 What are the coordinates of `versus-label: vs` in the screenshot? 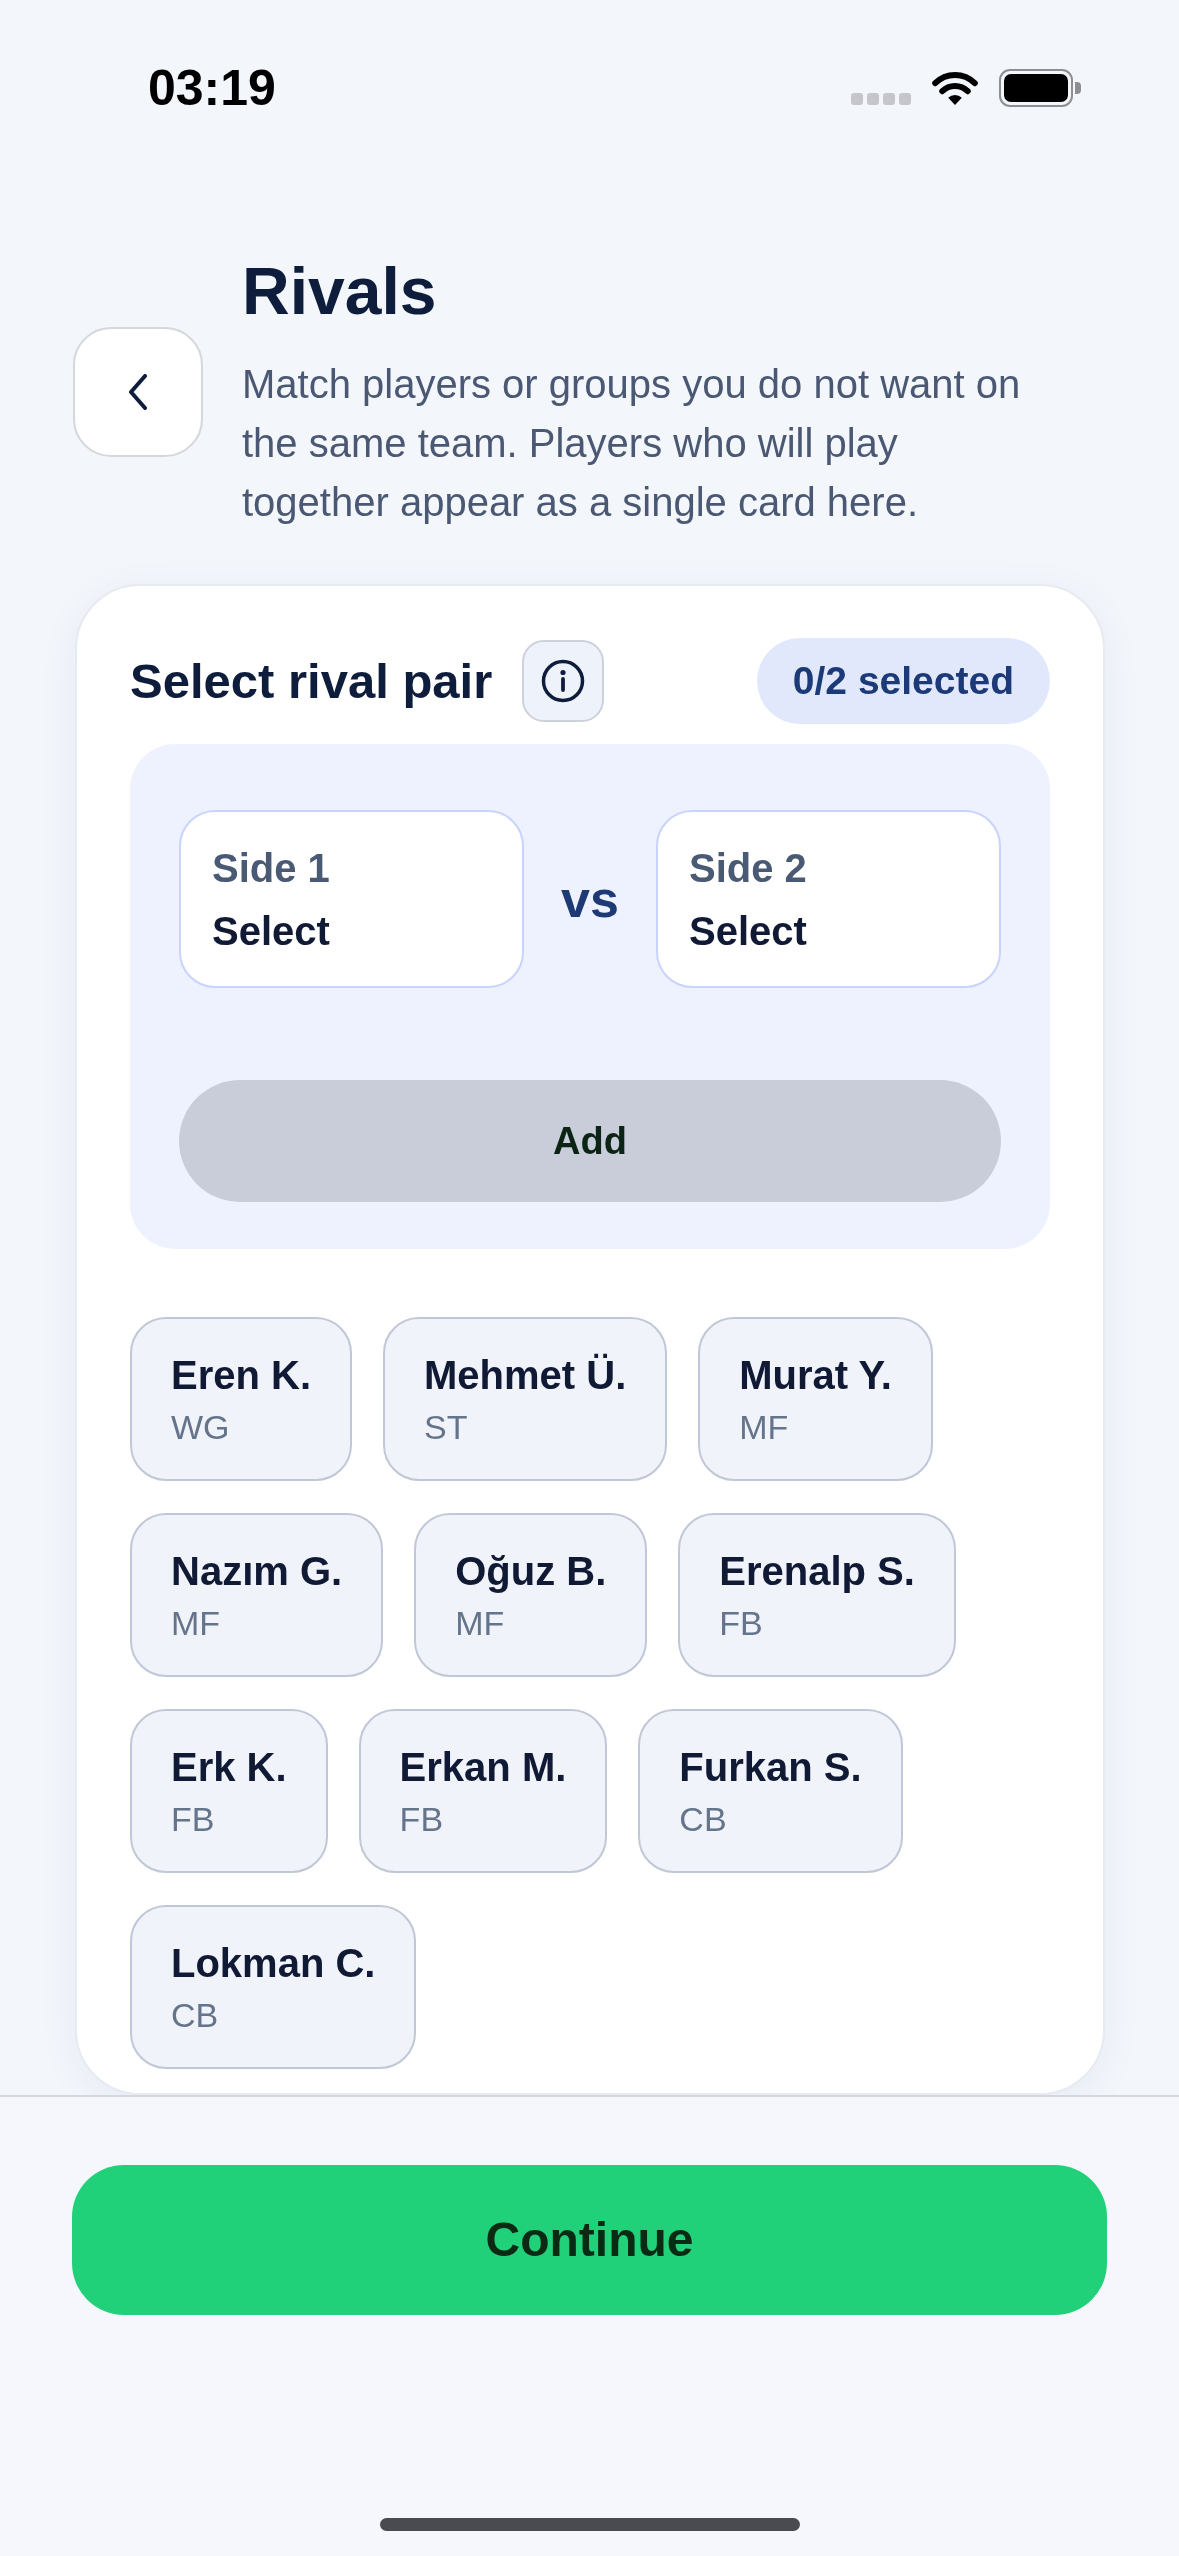 It's located at (590, 899).